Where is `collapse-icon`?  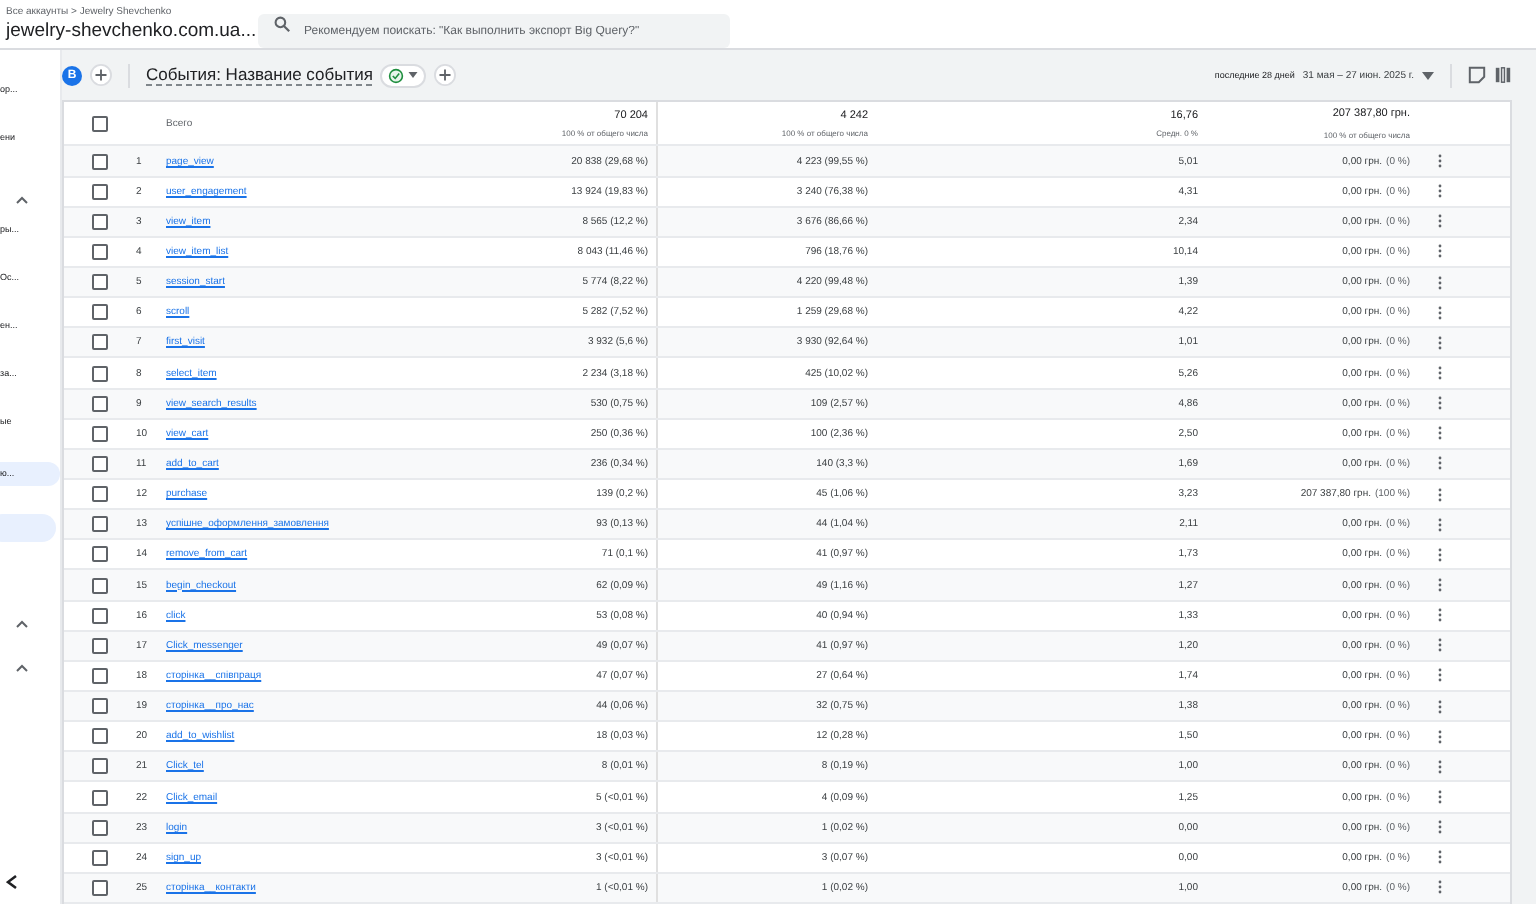 collapse-icon is located at coordinates (12, 882).